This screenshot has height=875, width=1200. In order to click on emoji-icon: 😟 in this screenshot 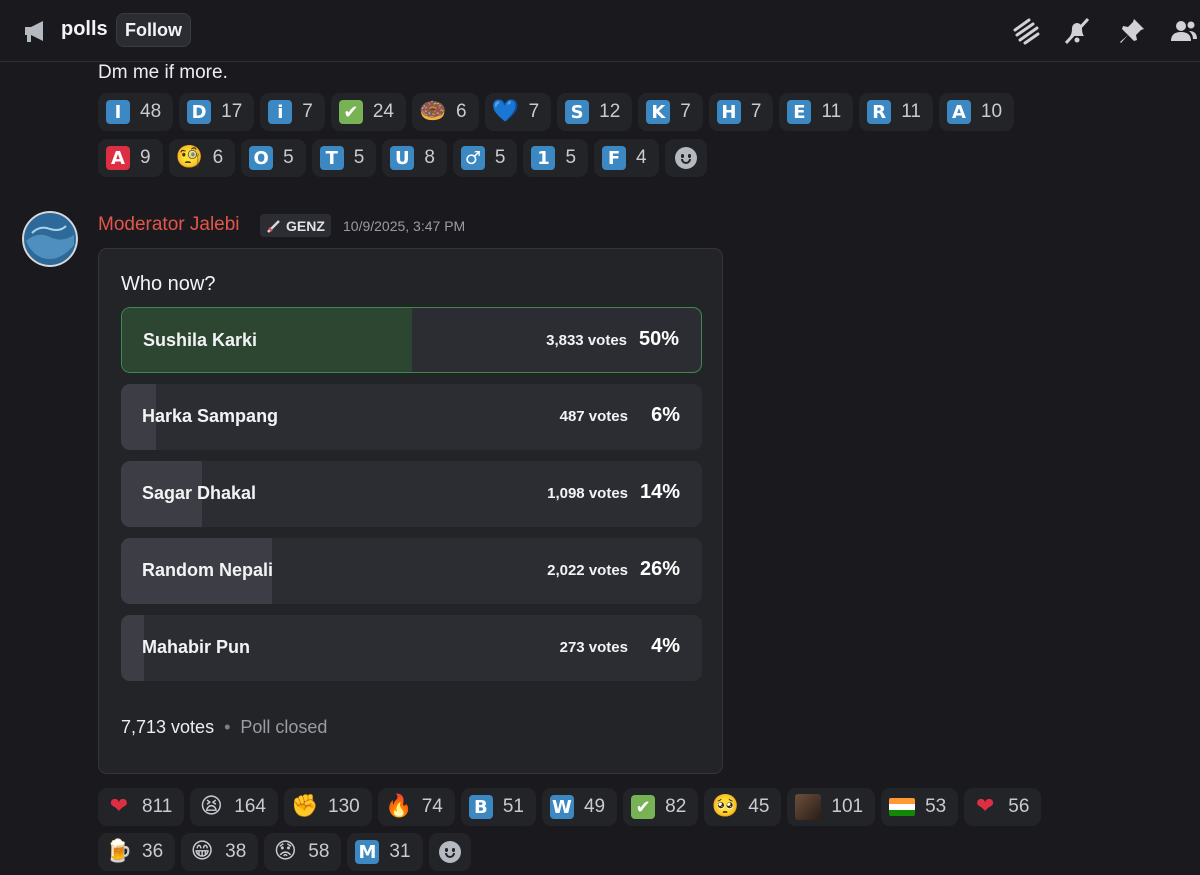, I will do `click(285, 851)`.